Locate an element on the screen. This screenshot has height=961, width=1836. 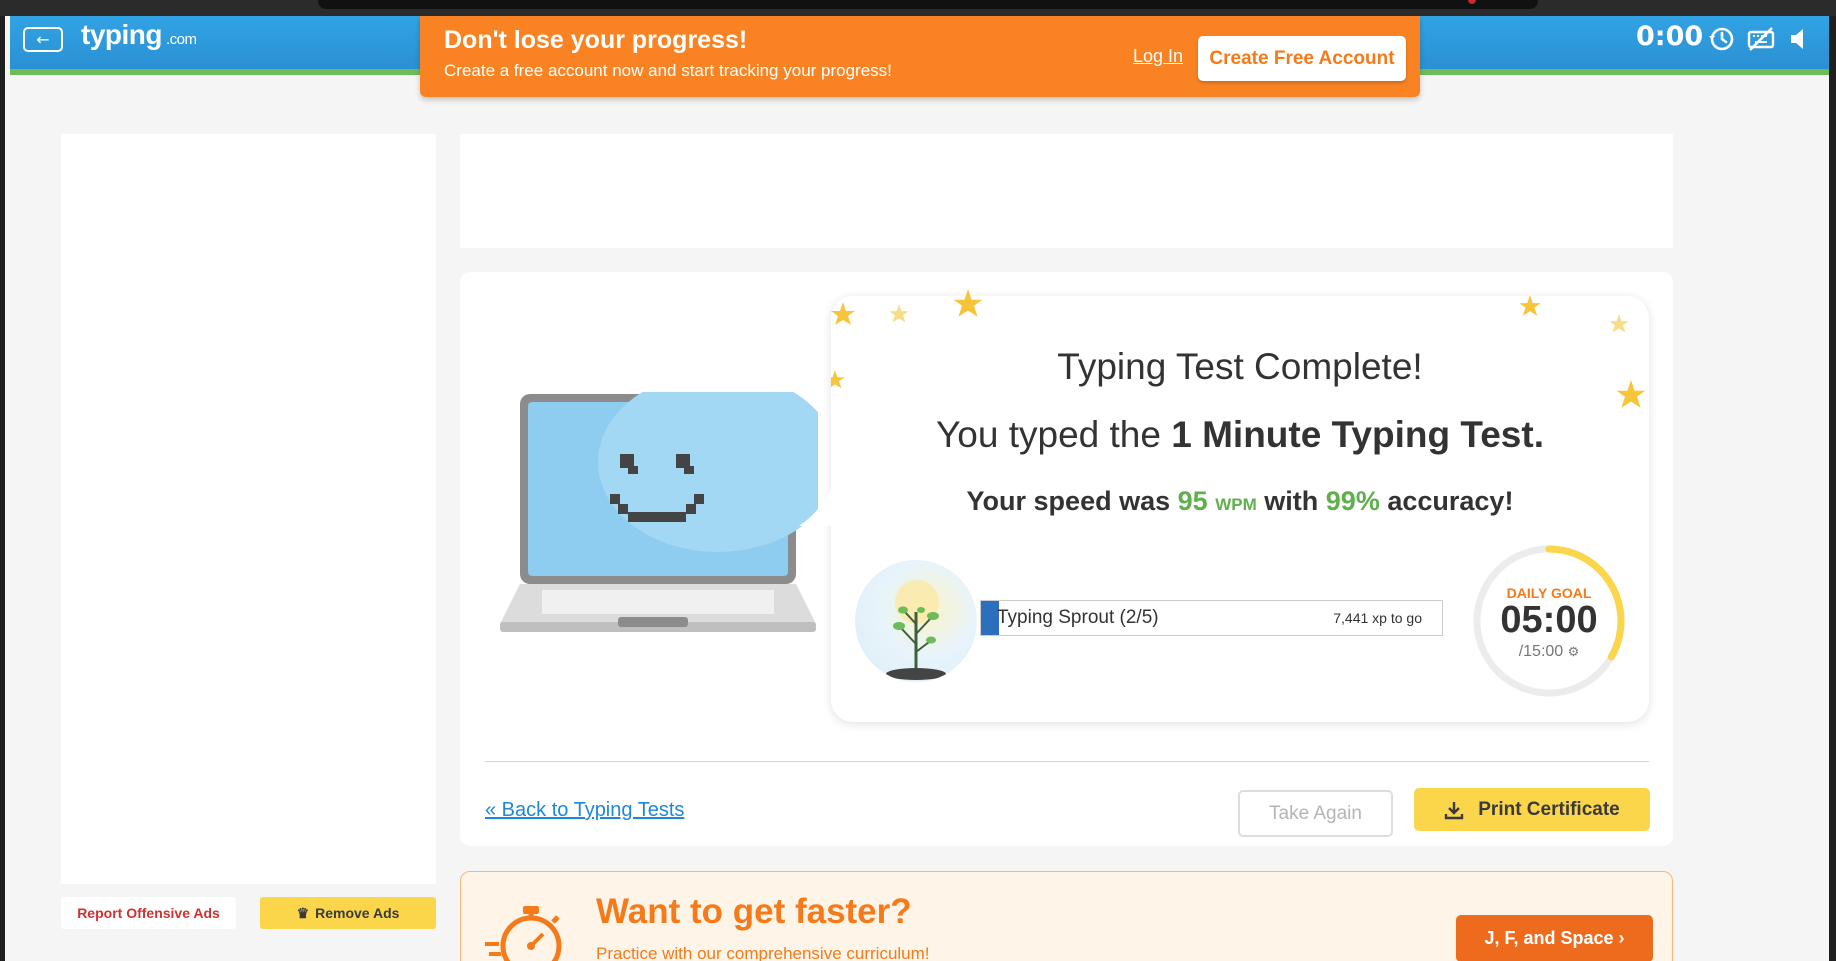
test-name-line: You typed the 1 Minute Typing Test. is located at coordinates (1240, 435).